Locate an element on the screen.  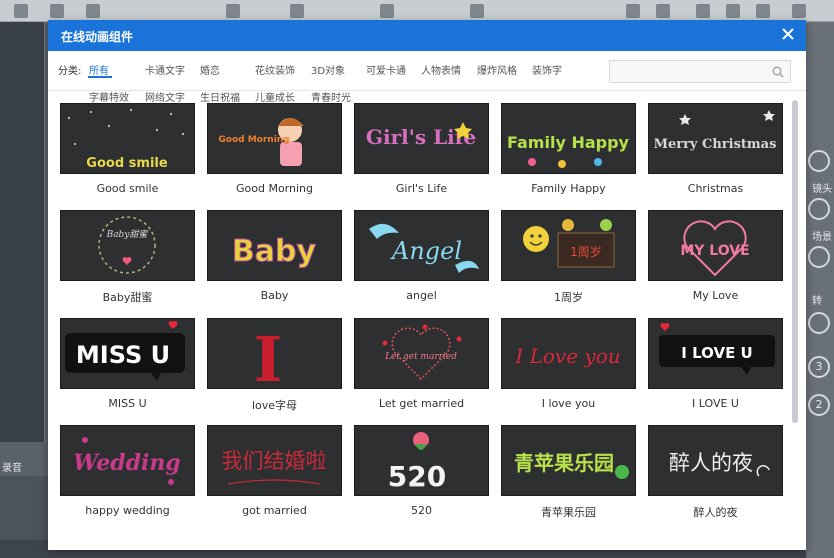
component-thumbnail: 青苹果乐园 is located at coordinates (568, 460).